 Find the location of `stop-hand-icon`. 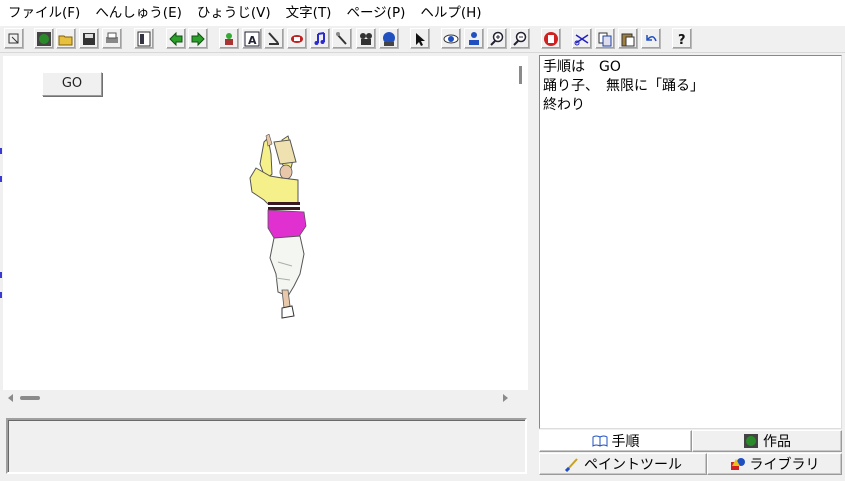

stop-hand-icon is located at coordinates (551, 38).